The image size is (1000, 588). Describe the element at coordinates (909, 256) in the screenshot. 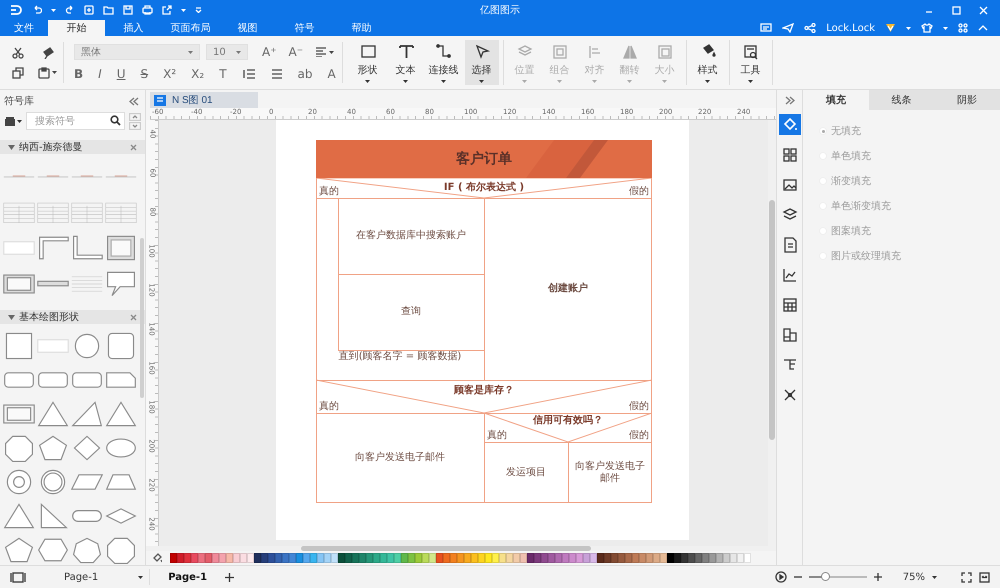

I see `fill-option: 图片或纹理填充` at that location.